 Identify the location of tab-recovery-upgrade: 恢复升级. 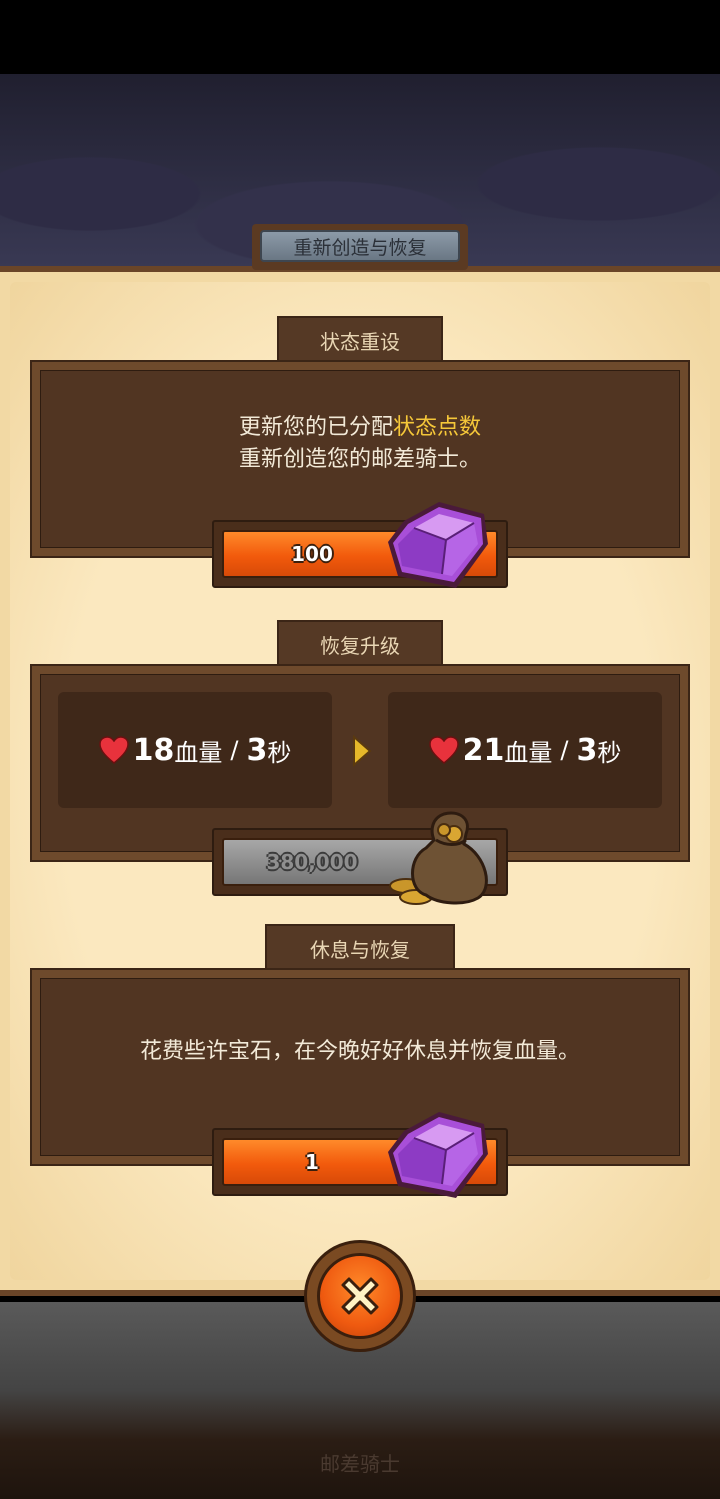
(360, 643).